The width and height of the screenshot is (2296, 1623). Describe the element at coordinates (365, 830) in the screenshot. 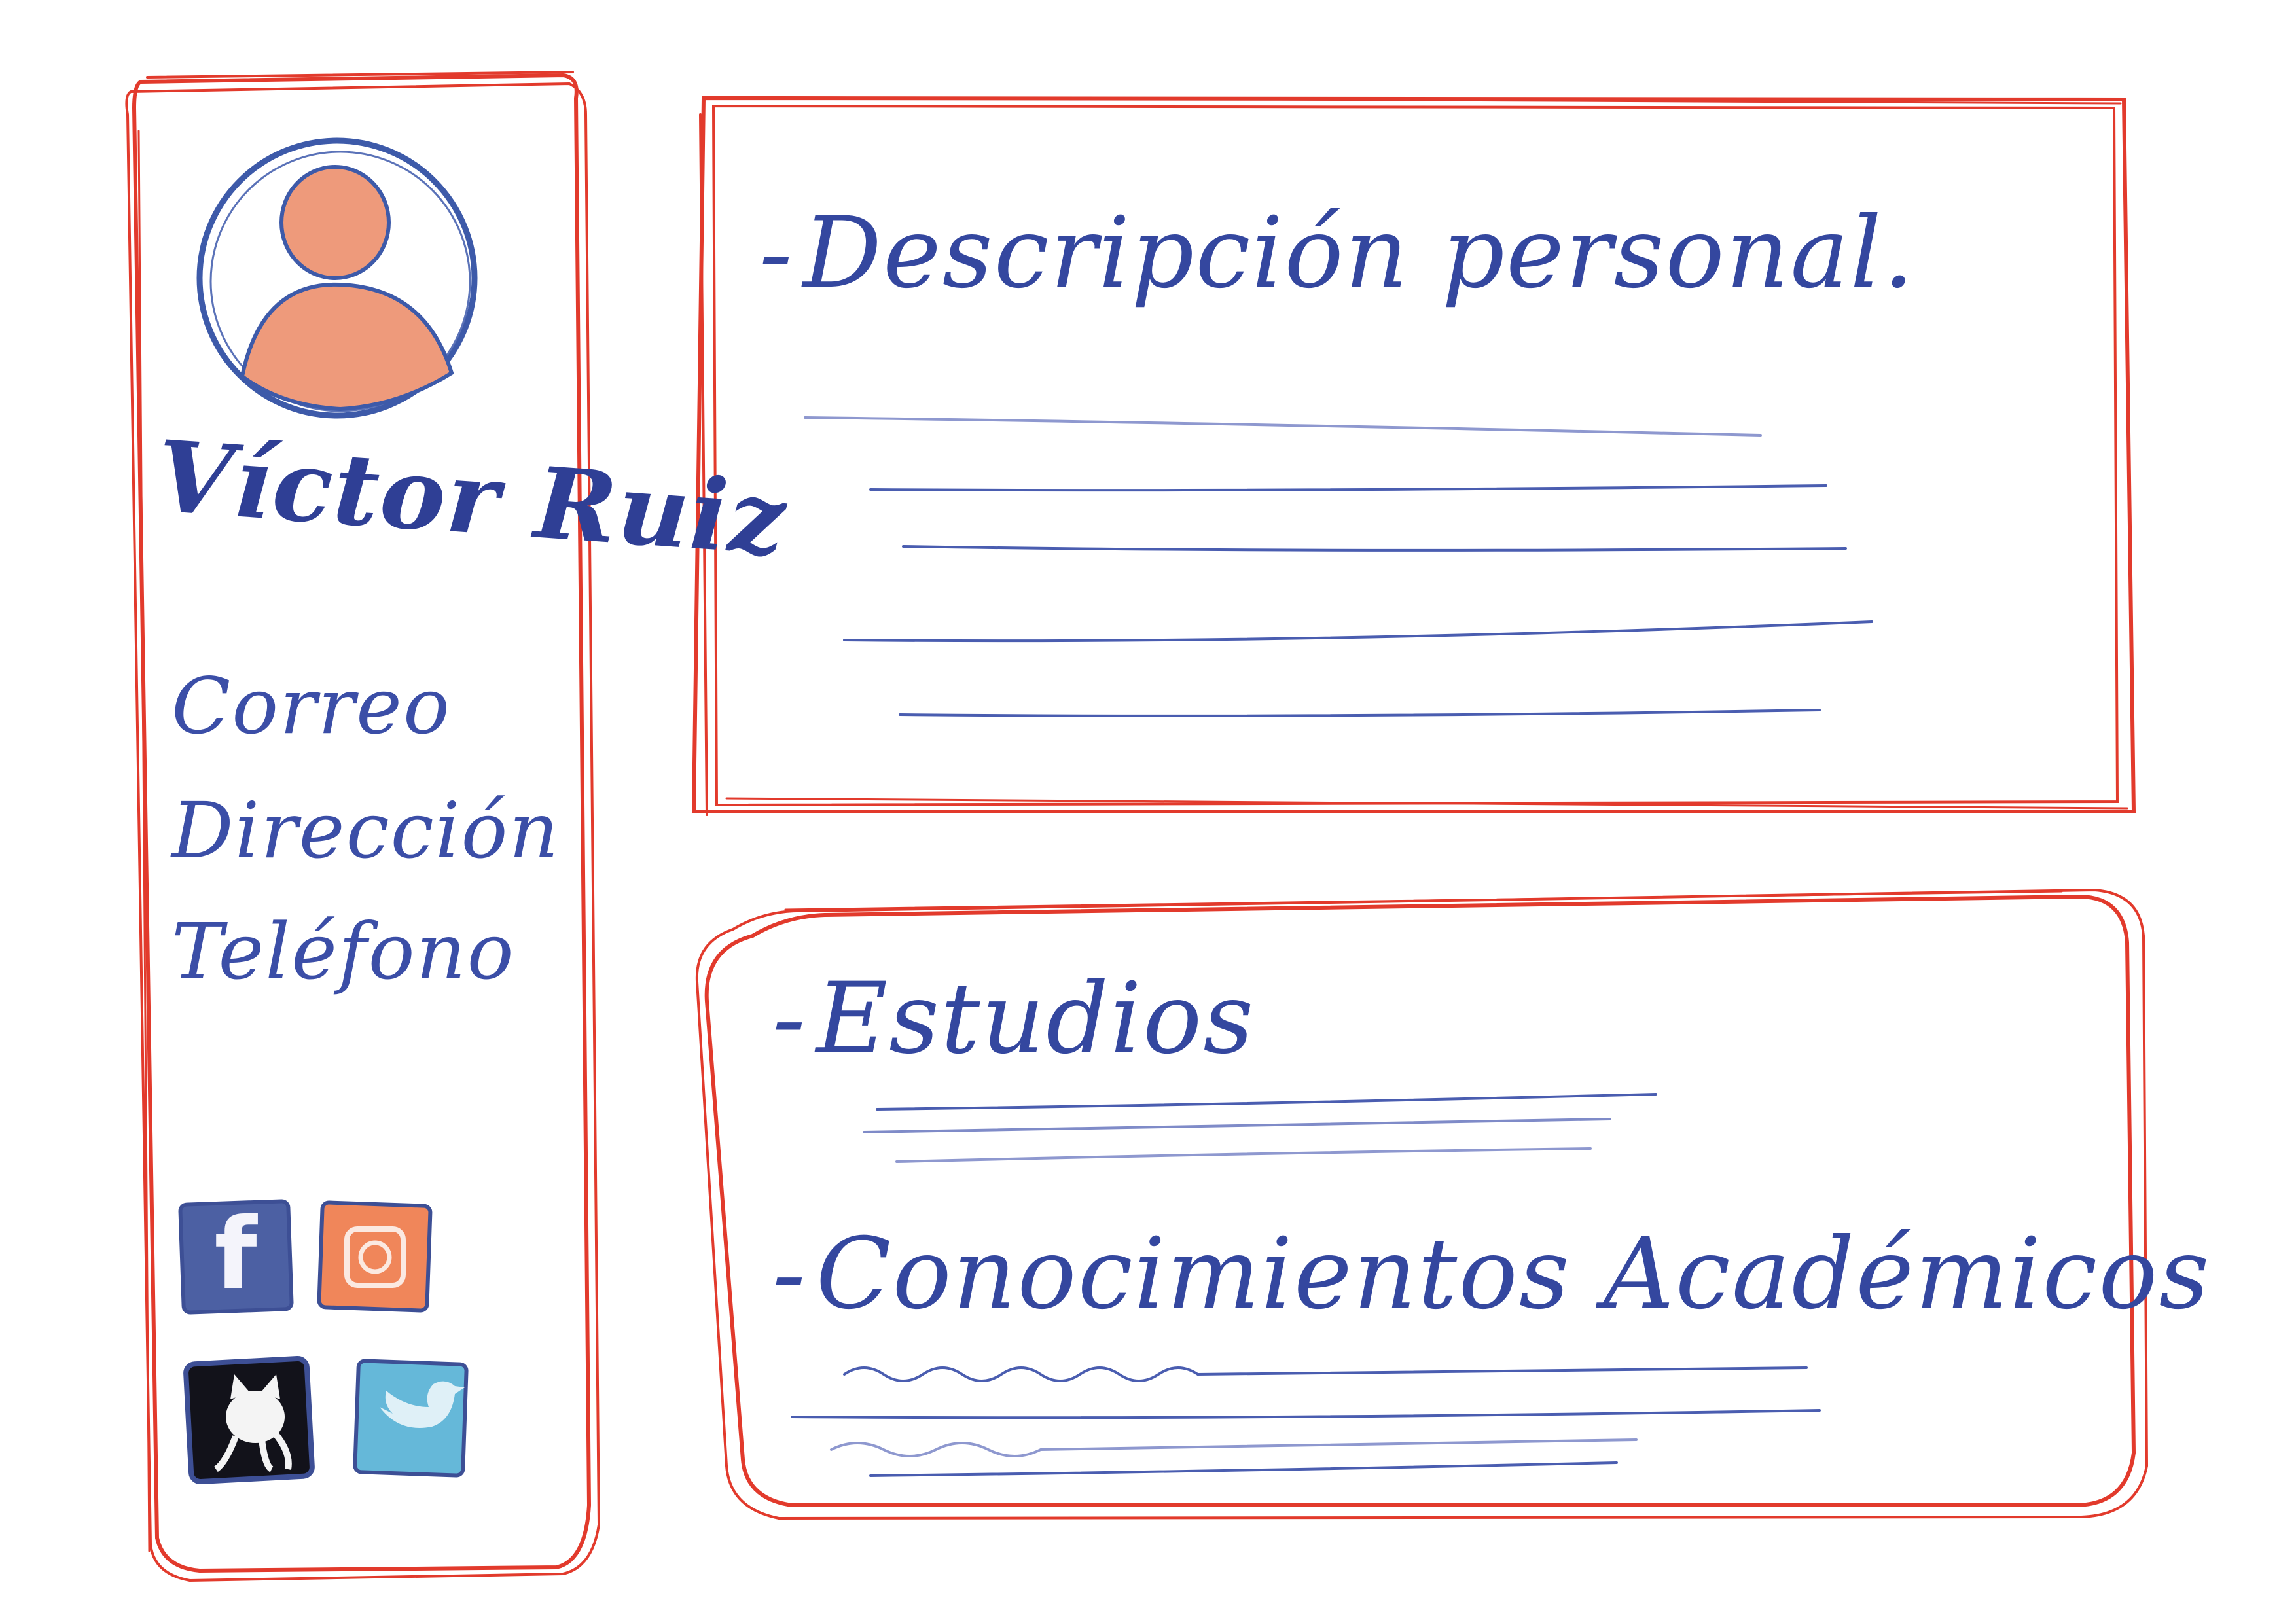

I see `address-label: Dirección` at that location.